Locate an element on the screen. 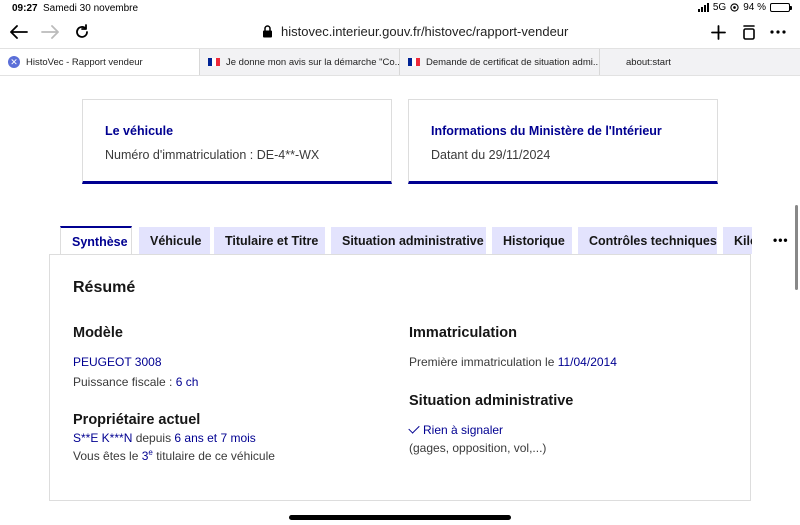 This screenshot has width=800, height=525. status-right: 5G 94 % is located at coordinates (744, 7).